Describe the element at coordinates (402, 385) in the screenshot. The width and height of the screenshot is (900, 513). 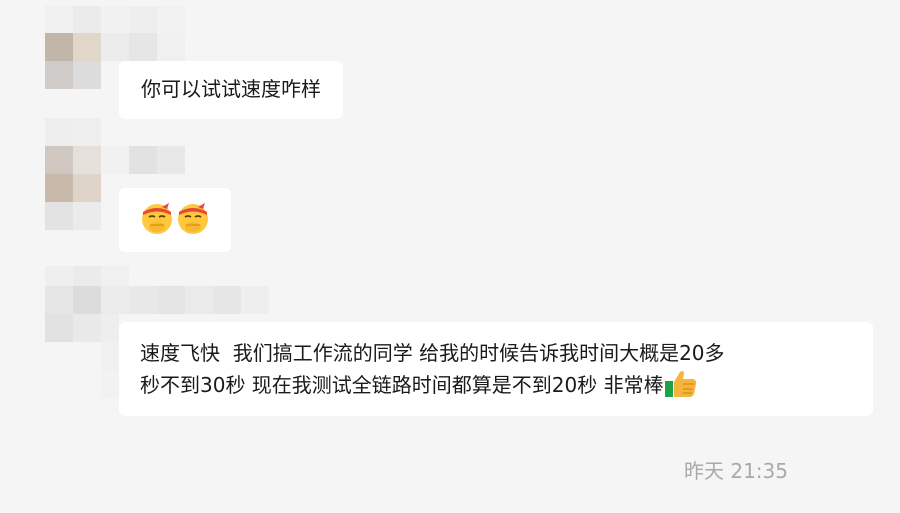
I see `message-text: 秒不到30秒 现在我测试全链路时间都算是不到20秒 非常棒` at that location.